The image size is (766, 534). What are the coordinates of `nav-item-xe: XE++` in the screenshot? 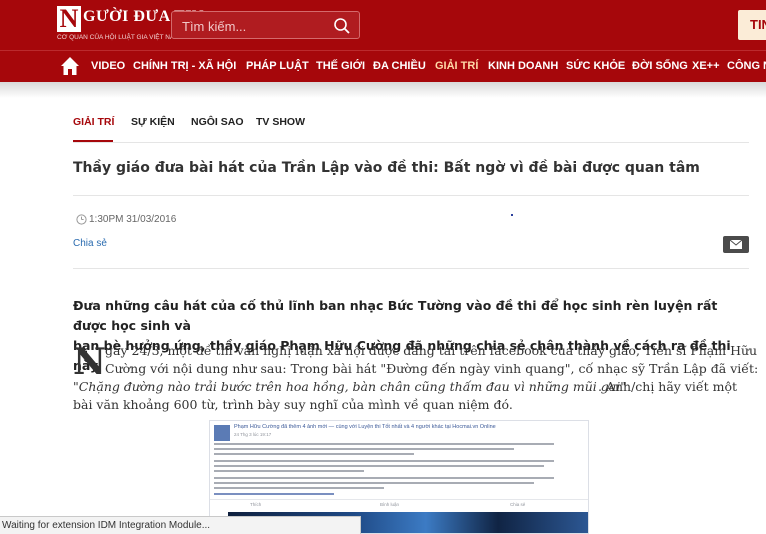 It's located at (706, 66).